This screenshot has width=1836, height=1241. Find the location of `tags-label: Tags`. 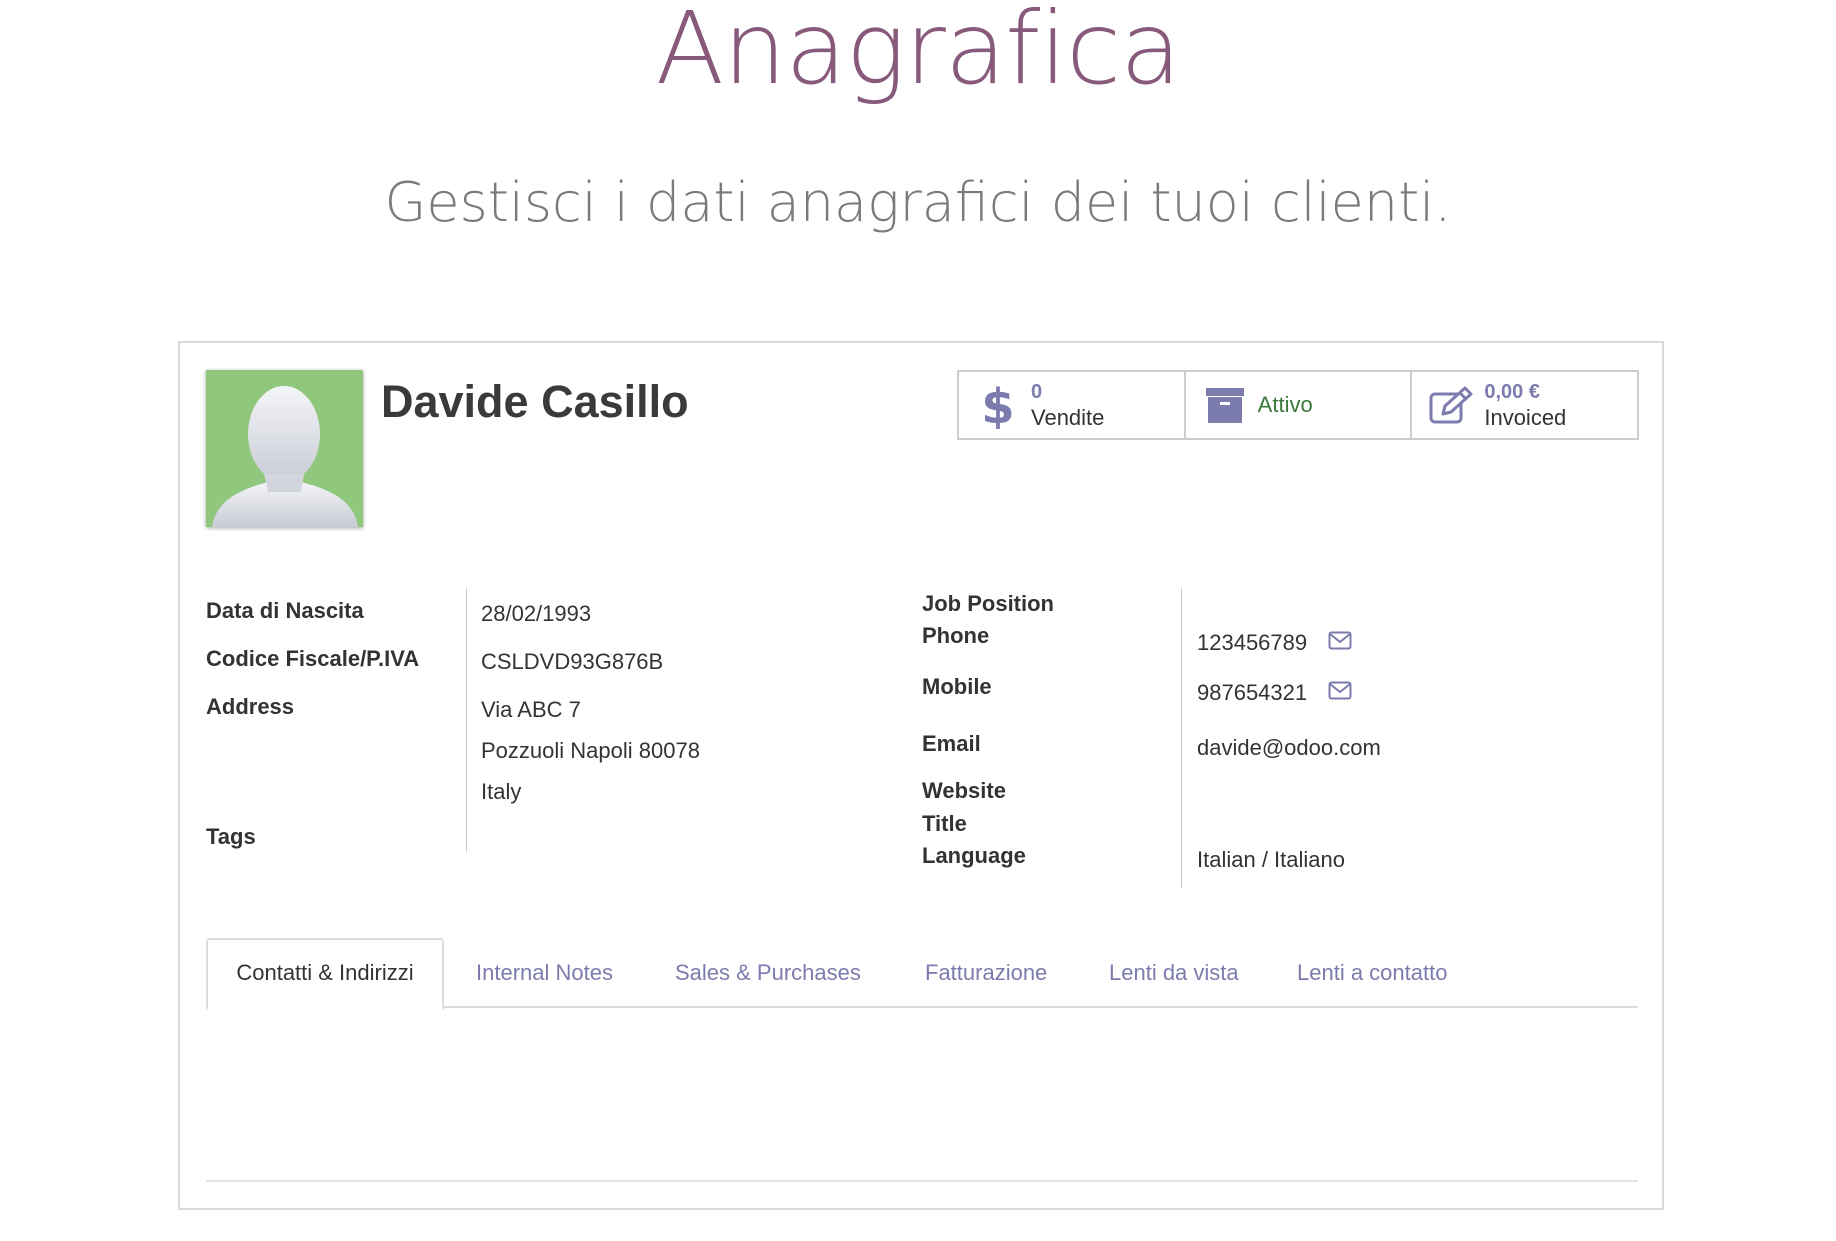

tags-label: Tags is located at coordinates (231, 836).